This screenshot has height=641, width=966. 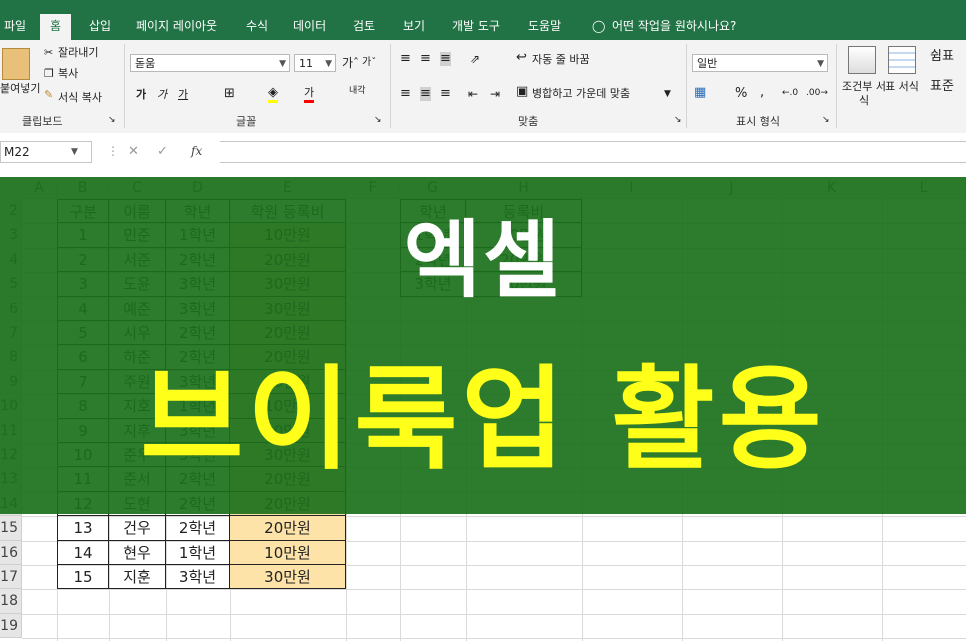 What do you see at coordinates (56, 27) in the screenshot?
I see `tab-home: 홈` at bounding box center [56, 27].